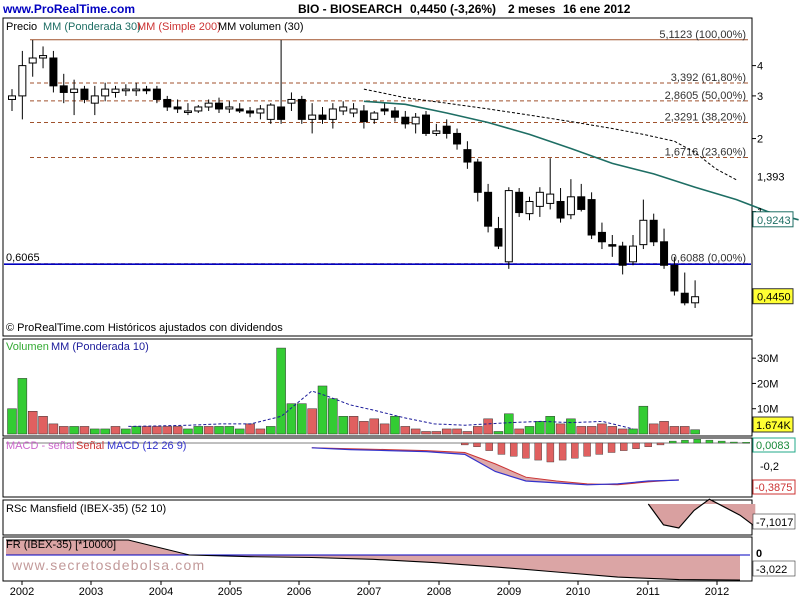 This screenshot has width=800, height=600. What do you see at coordinates (708, 259) in the screenshot?
I see `fib-level-label: 0,6088 (0,00%)` at bounding box center [708, 259].